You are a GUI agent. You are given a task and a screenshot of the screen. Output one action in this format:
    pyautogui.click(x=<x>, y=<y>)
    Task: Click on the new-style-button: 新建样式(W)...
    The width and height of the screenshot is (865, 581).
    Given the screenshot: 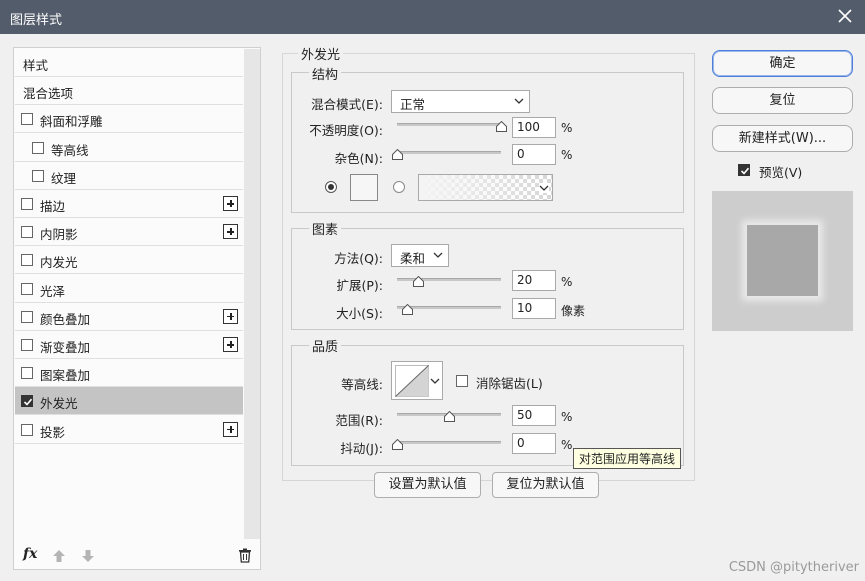 What is the action you would take?
    pyautogui.click(x=782, y=138)
    